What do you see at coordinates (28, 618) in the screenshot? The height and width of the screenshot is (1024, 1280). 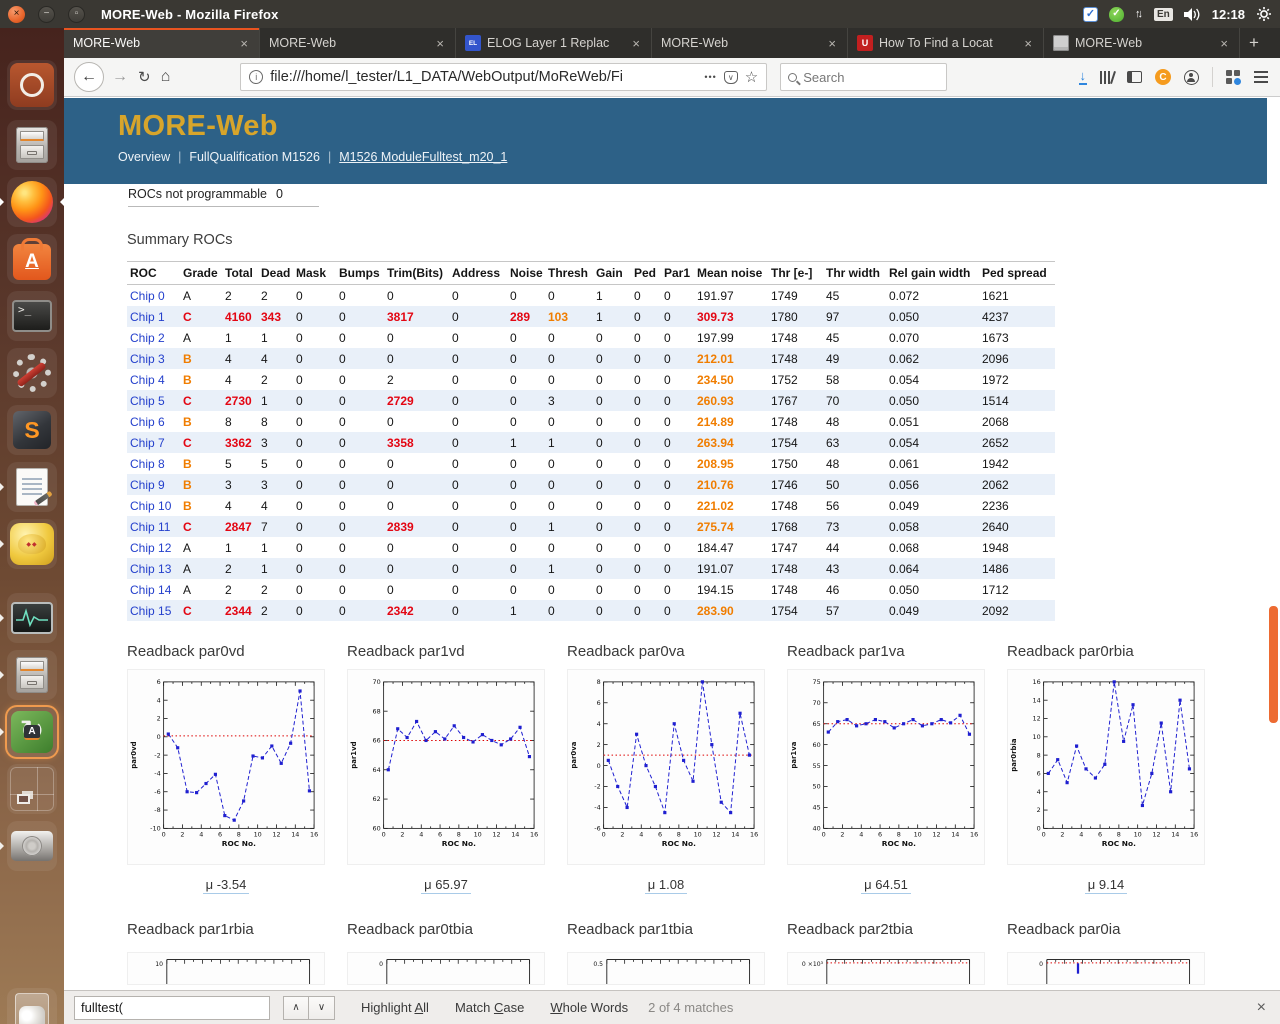 I see `launcher-item-system-monitor` at bounding box center [28, 618].